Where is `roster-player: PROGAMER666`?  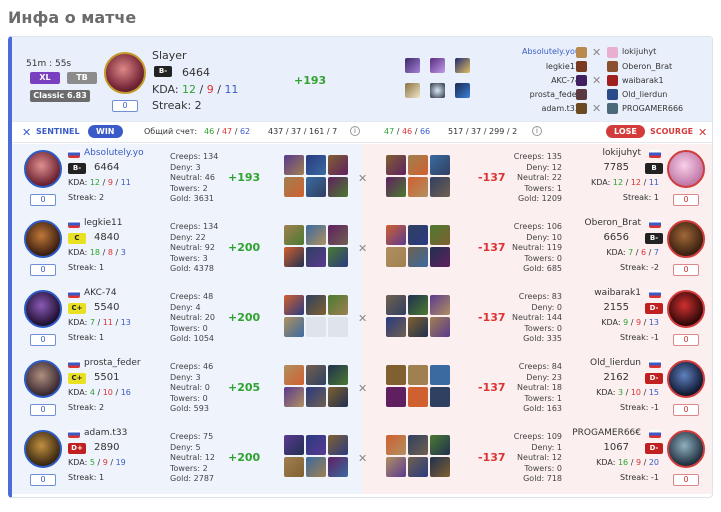
roster-player: PROGAMER666 is located at coordinates (652, 108).